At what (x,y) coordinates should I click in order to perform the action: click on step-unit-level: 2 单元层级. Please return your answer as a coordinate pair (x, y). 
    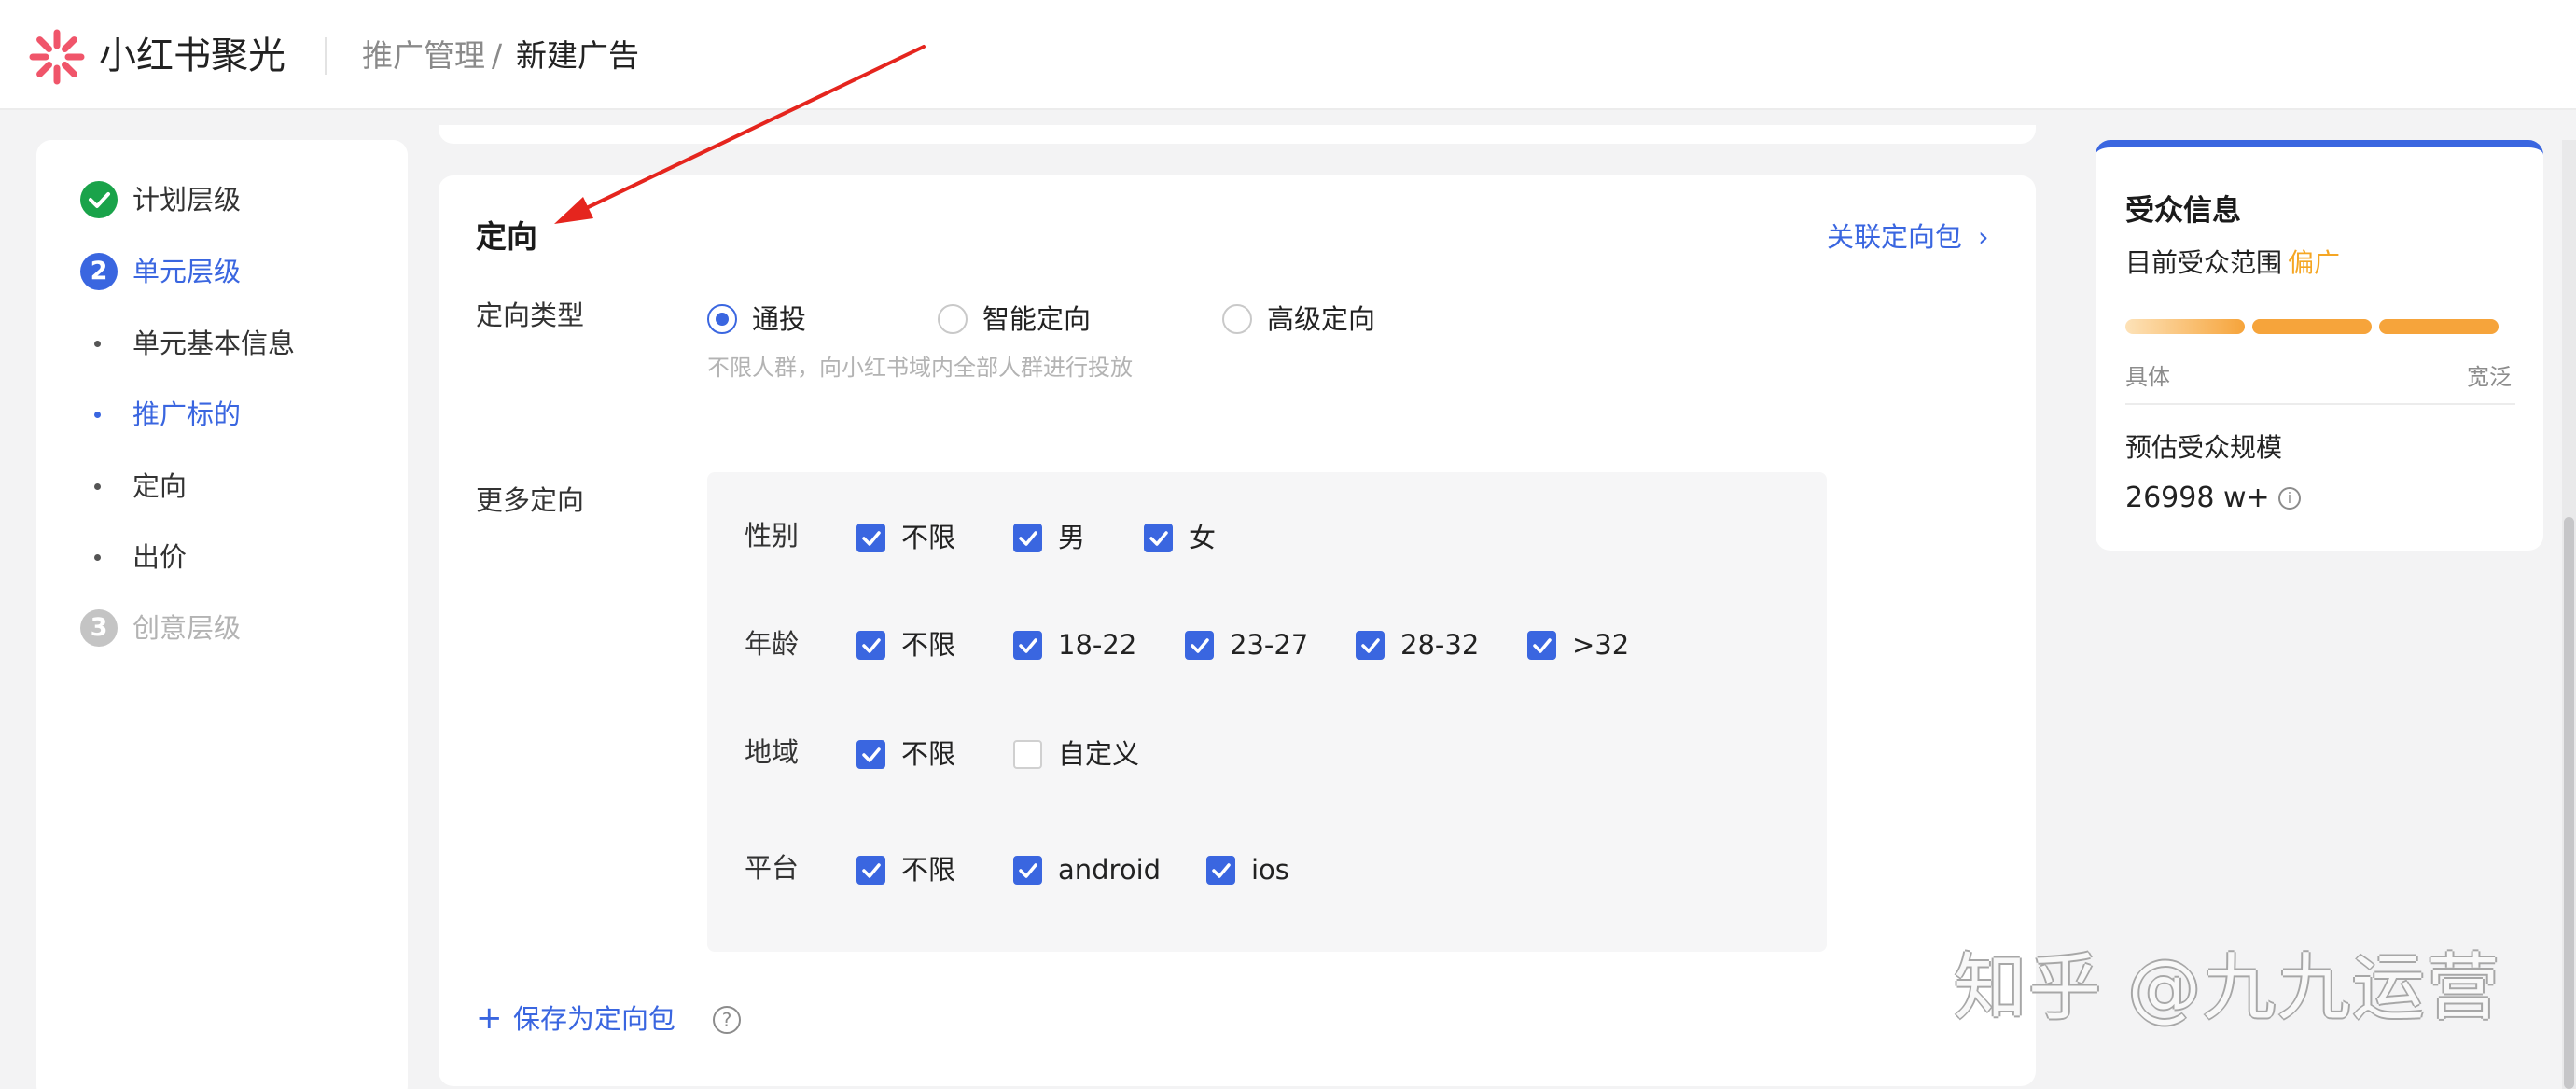
    Looking at the image, I should click on (222, 271).